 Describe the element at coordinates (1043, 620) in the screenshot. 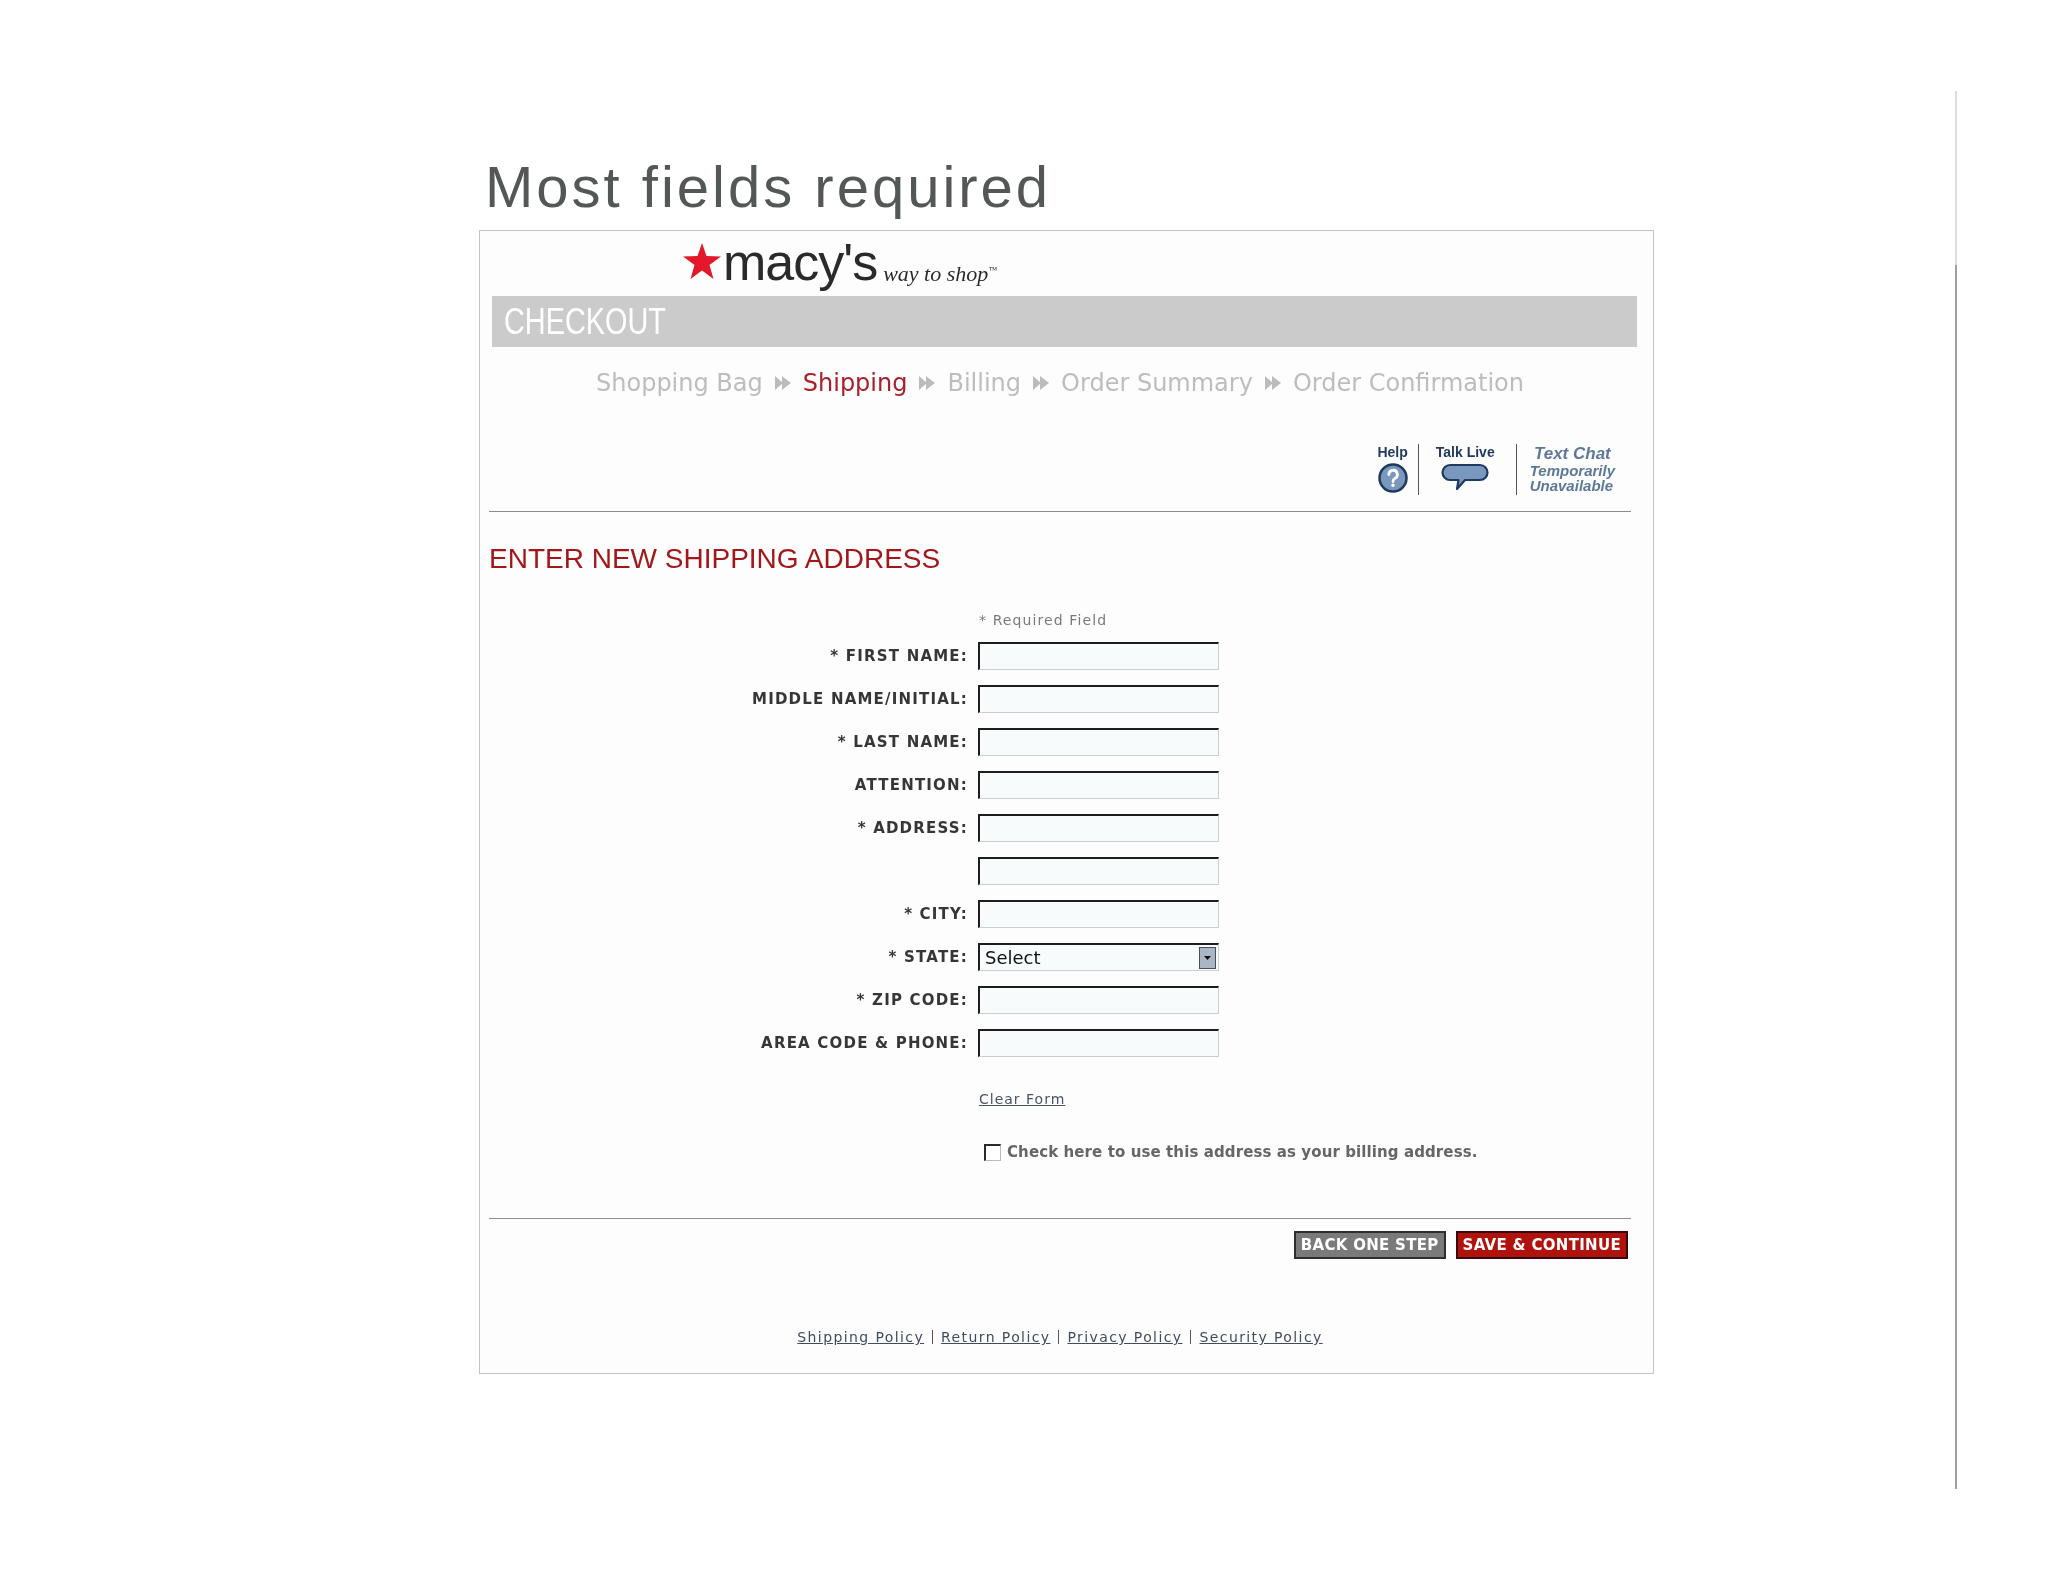

I see `required-field-note: * Required Field` at that location.